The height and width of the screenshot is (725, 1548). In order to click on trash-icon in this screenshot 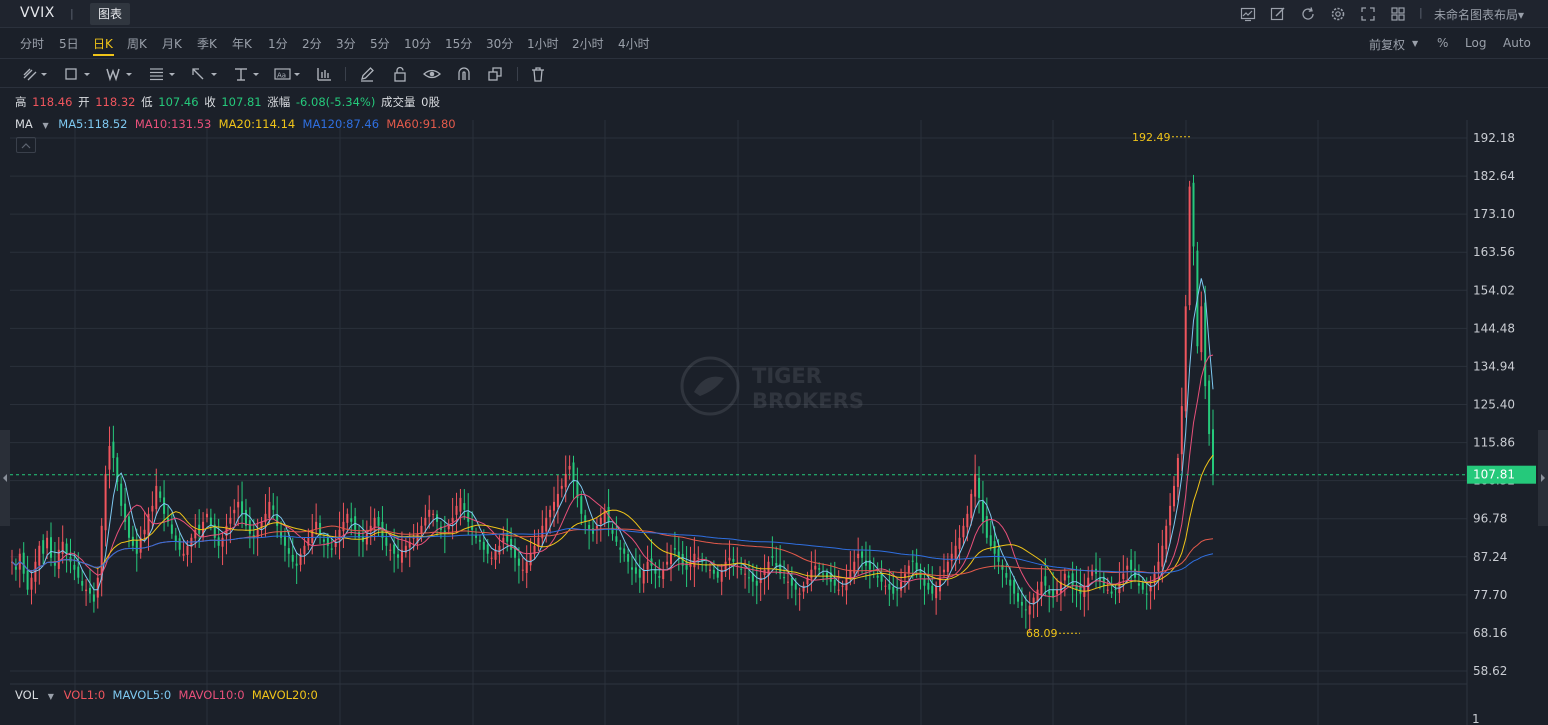, I will do `click(538, 74)`.